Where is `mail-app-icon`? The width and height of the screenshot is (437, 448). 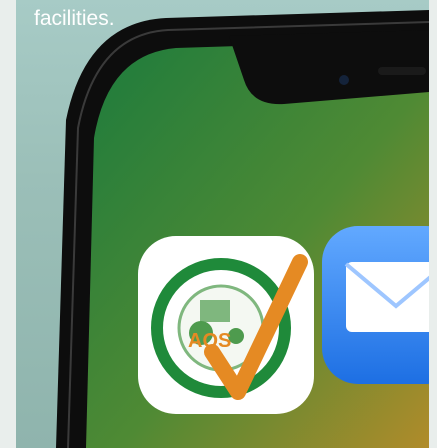
mail-app-icon is located at coordinates (375, 305).